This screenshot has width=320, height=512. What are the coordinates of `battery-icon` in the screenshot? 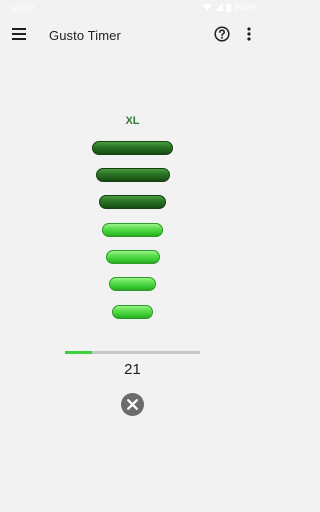 It's located at (228, 7).